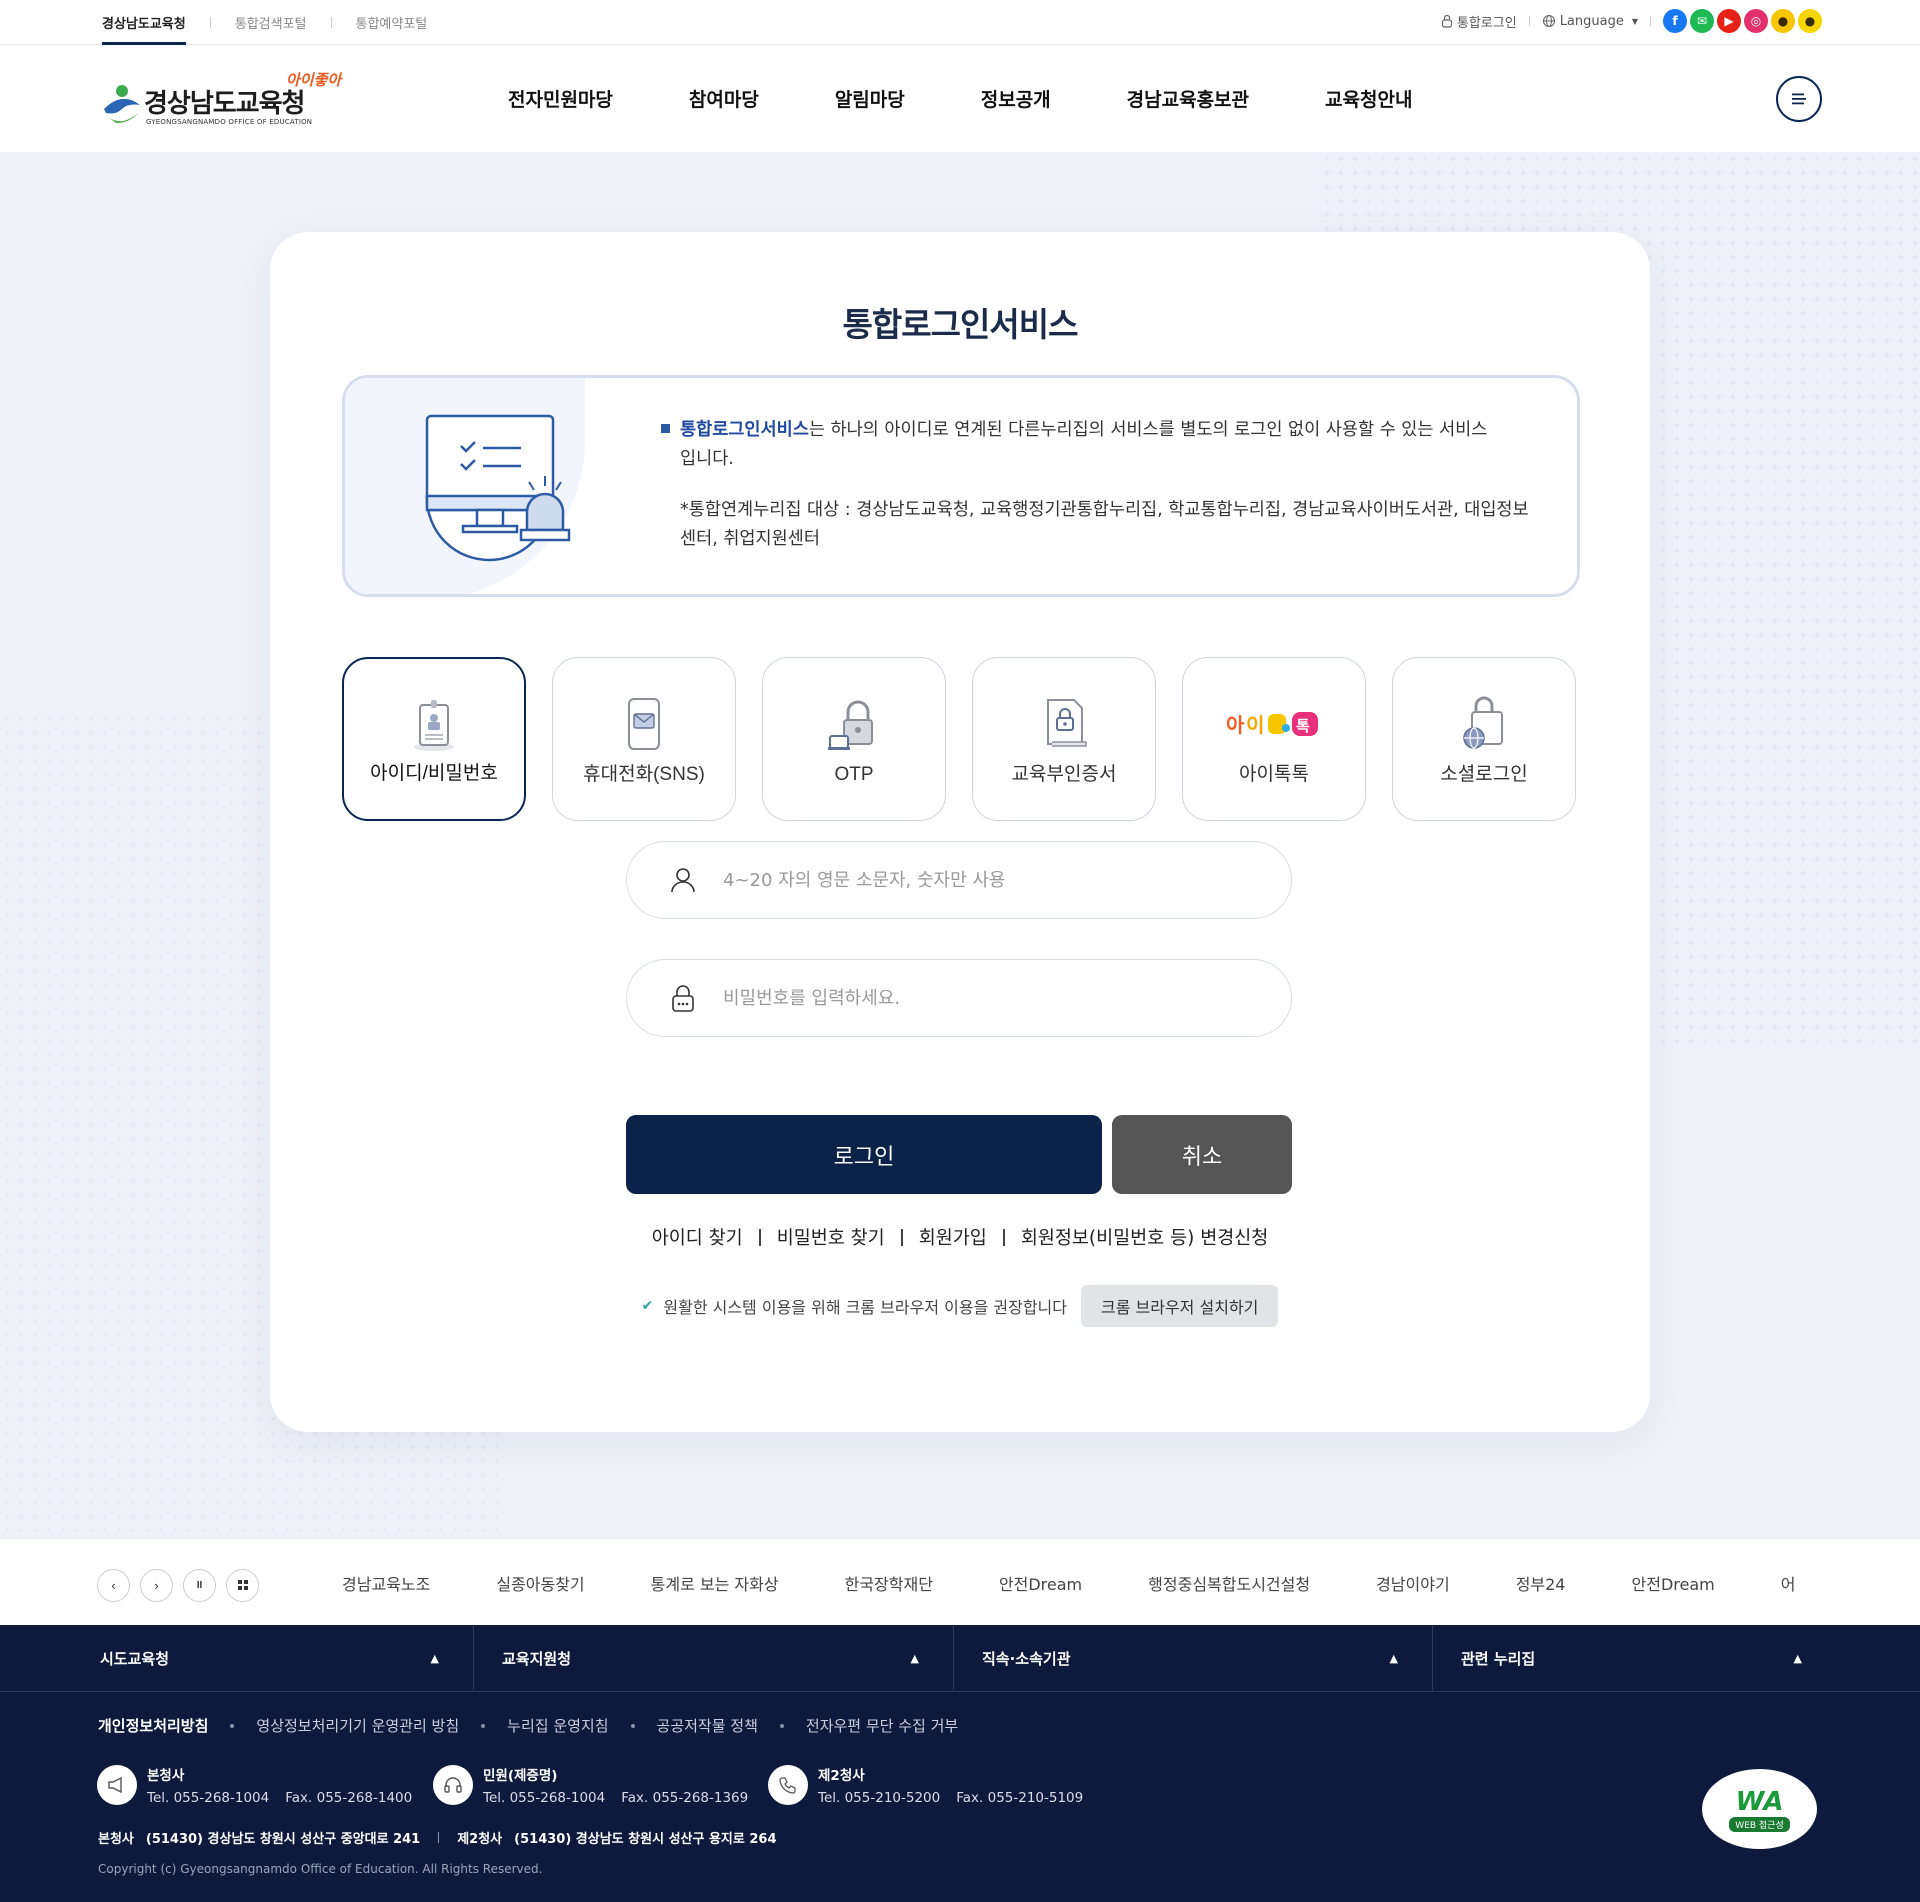 This screenshot has height=1902, width=1920. I want to click on privacy-policy-link: 개인정보처리방침, so click(153, 1725).